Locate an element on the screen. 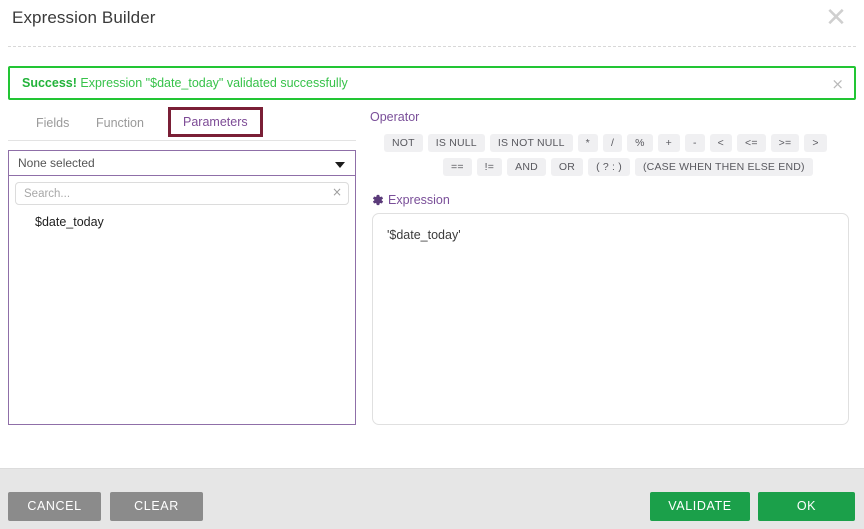  search-clear-icon: × is located at coordinates (337, 192).